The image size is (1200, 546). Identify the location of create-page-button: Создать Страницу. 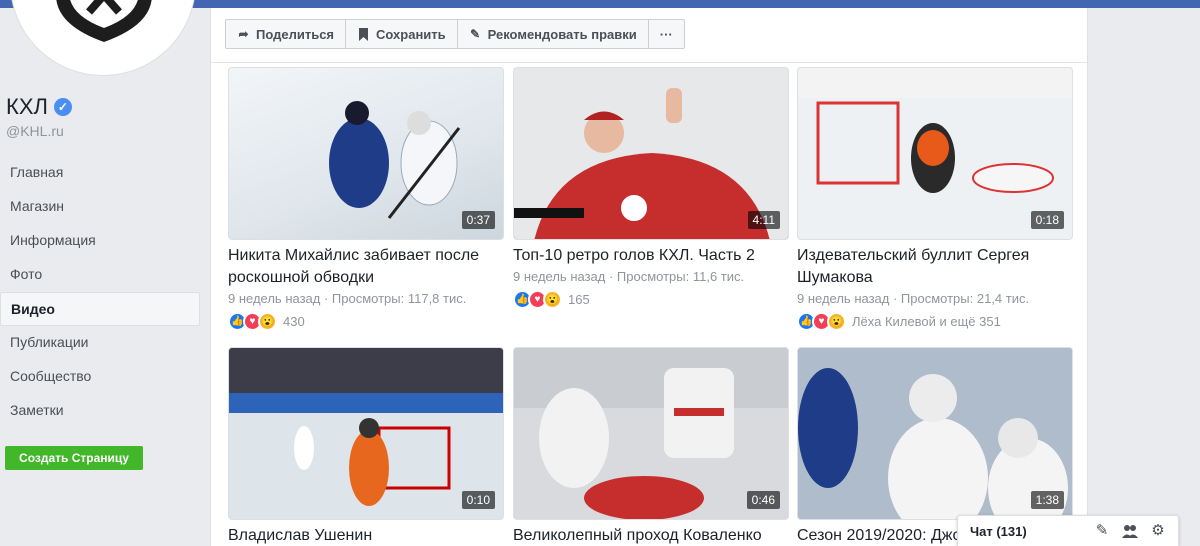
(74, 458).